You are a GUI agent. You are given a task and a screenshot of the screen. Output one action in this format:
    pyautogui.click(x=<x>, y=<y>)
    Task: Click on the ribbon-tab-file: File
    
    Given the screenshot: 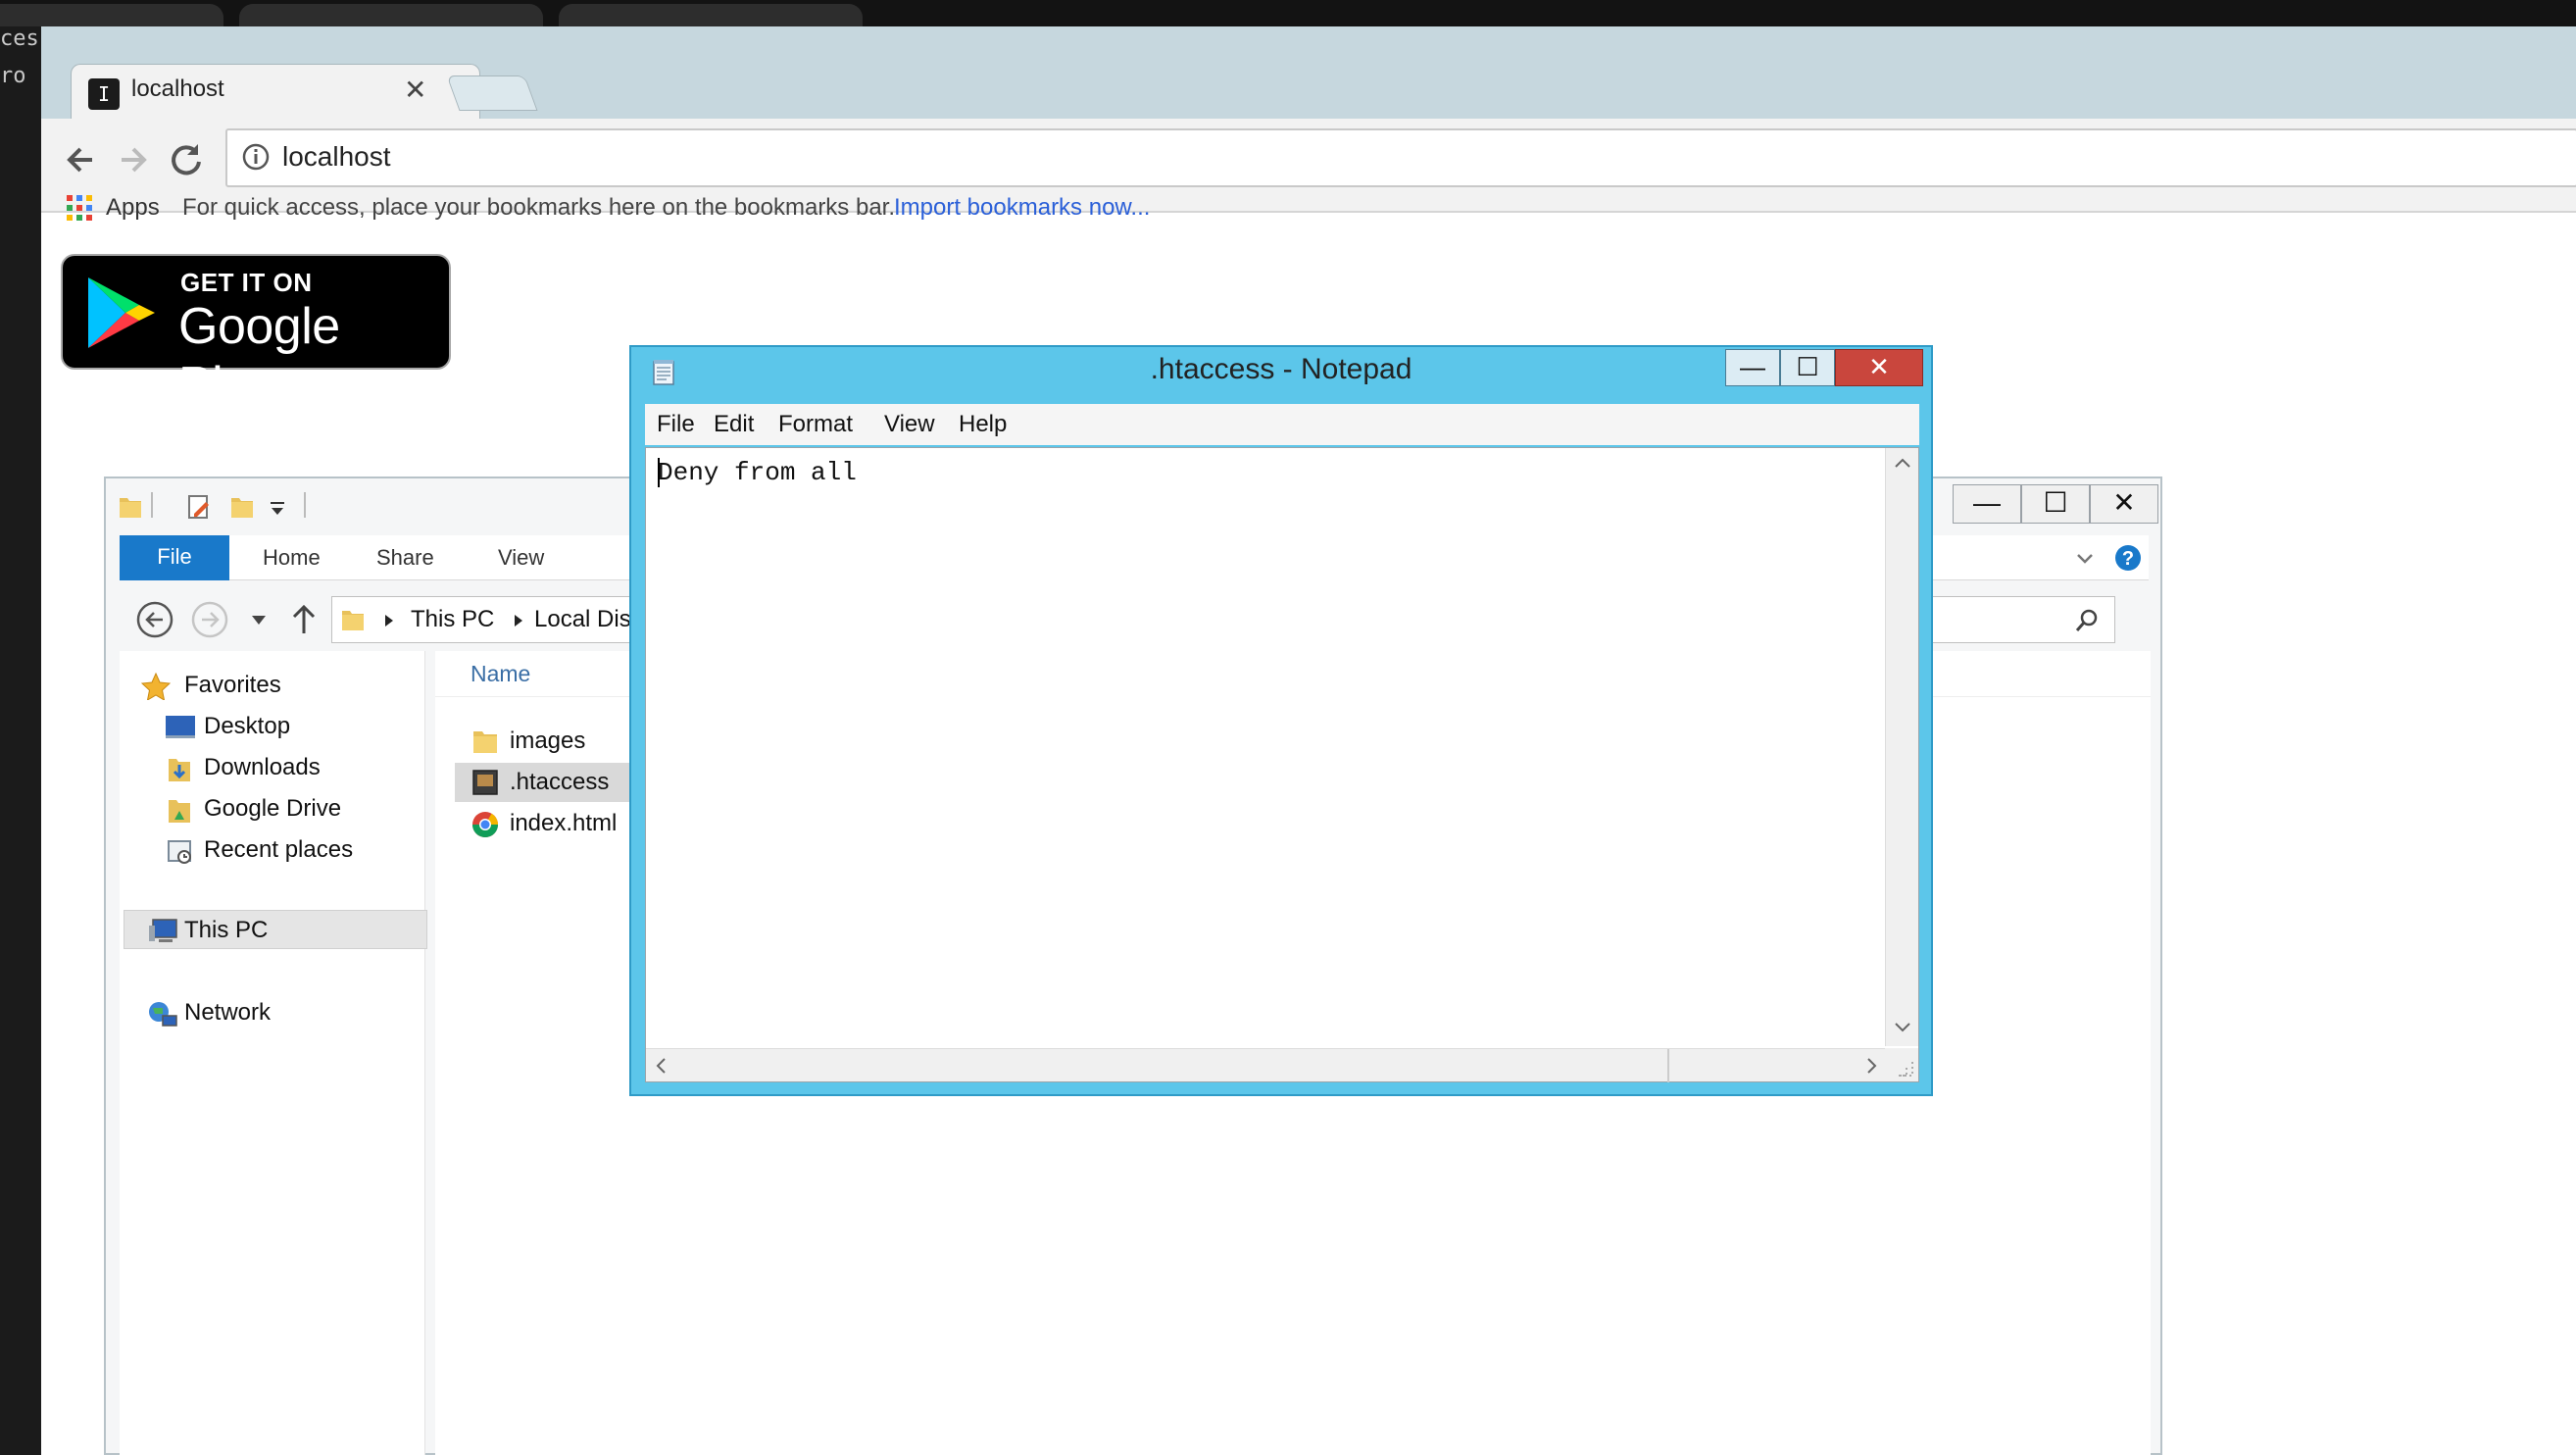 What is the action you would take?
    pyautogui.click(x=174, y=557)
    